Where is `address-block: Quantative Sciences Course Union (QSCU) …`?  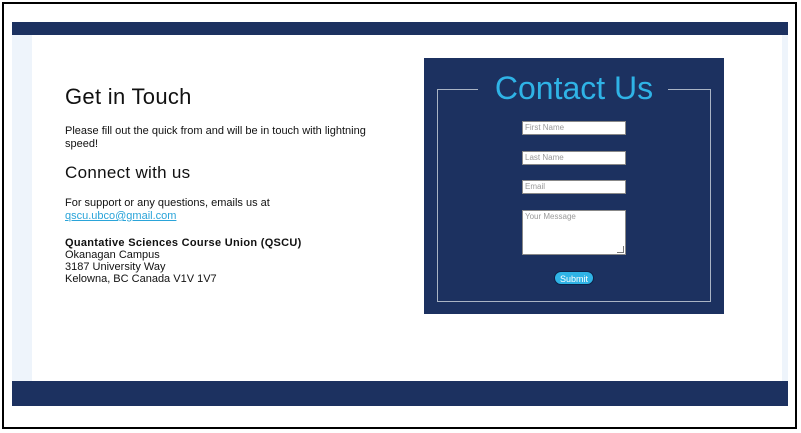 address-block: Quantative Sciences Course Union (QSCU) … is located at coordinates (183, 261).